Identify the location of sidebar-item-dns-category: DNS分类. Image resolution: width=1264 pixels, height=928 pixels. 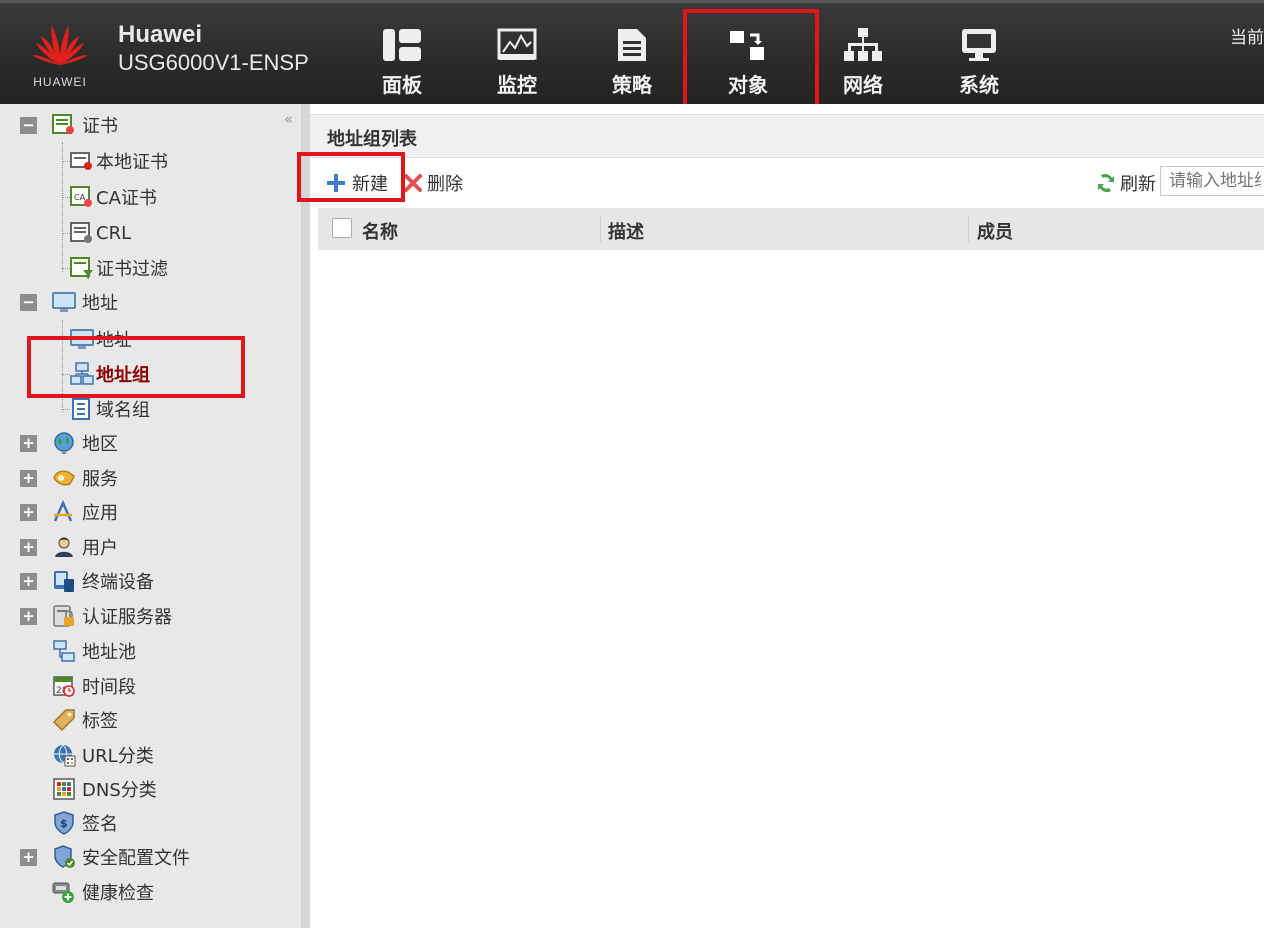
(78, 789).